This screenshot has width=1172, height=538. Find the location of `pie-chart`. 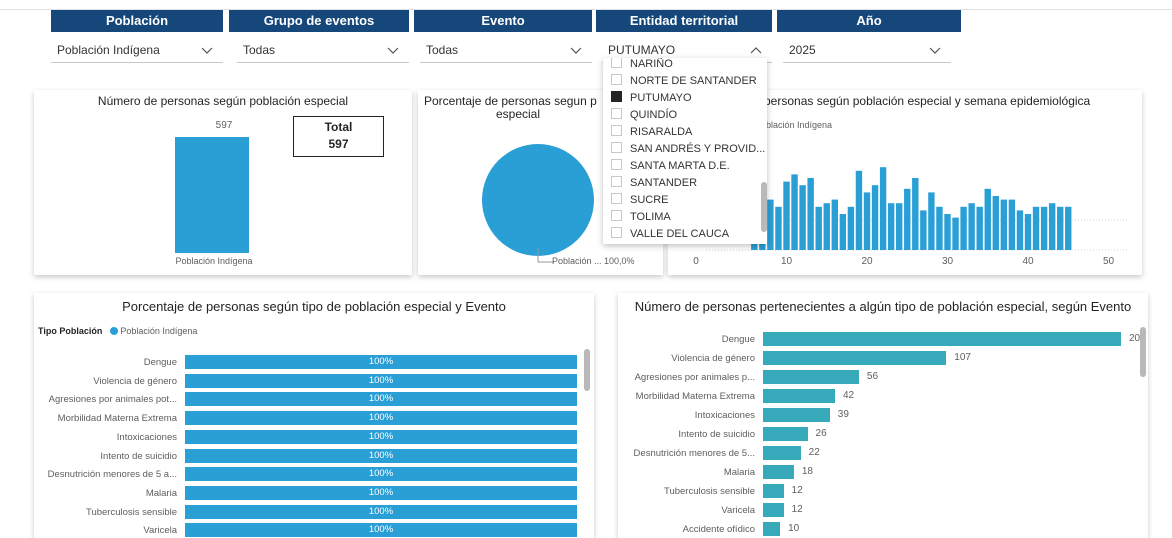

pie-chart is located at coordinates (538, 200).